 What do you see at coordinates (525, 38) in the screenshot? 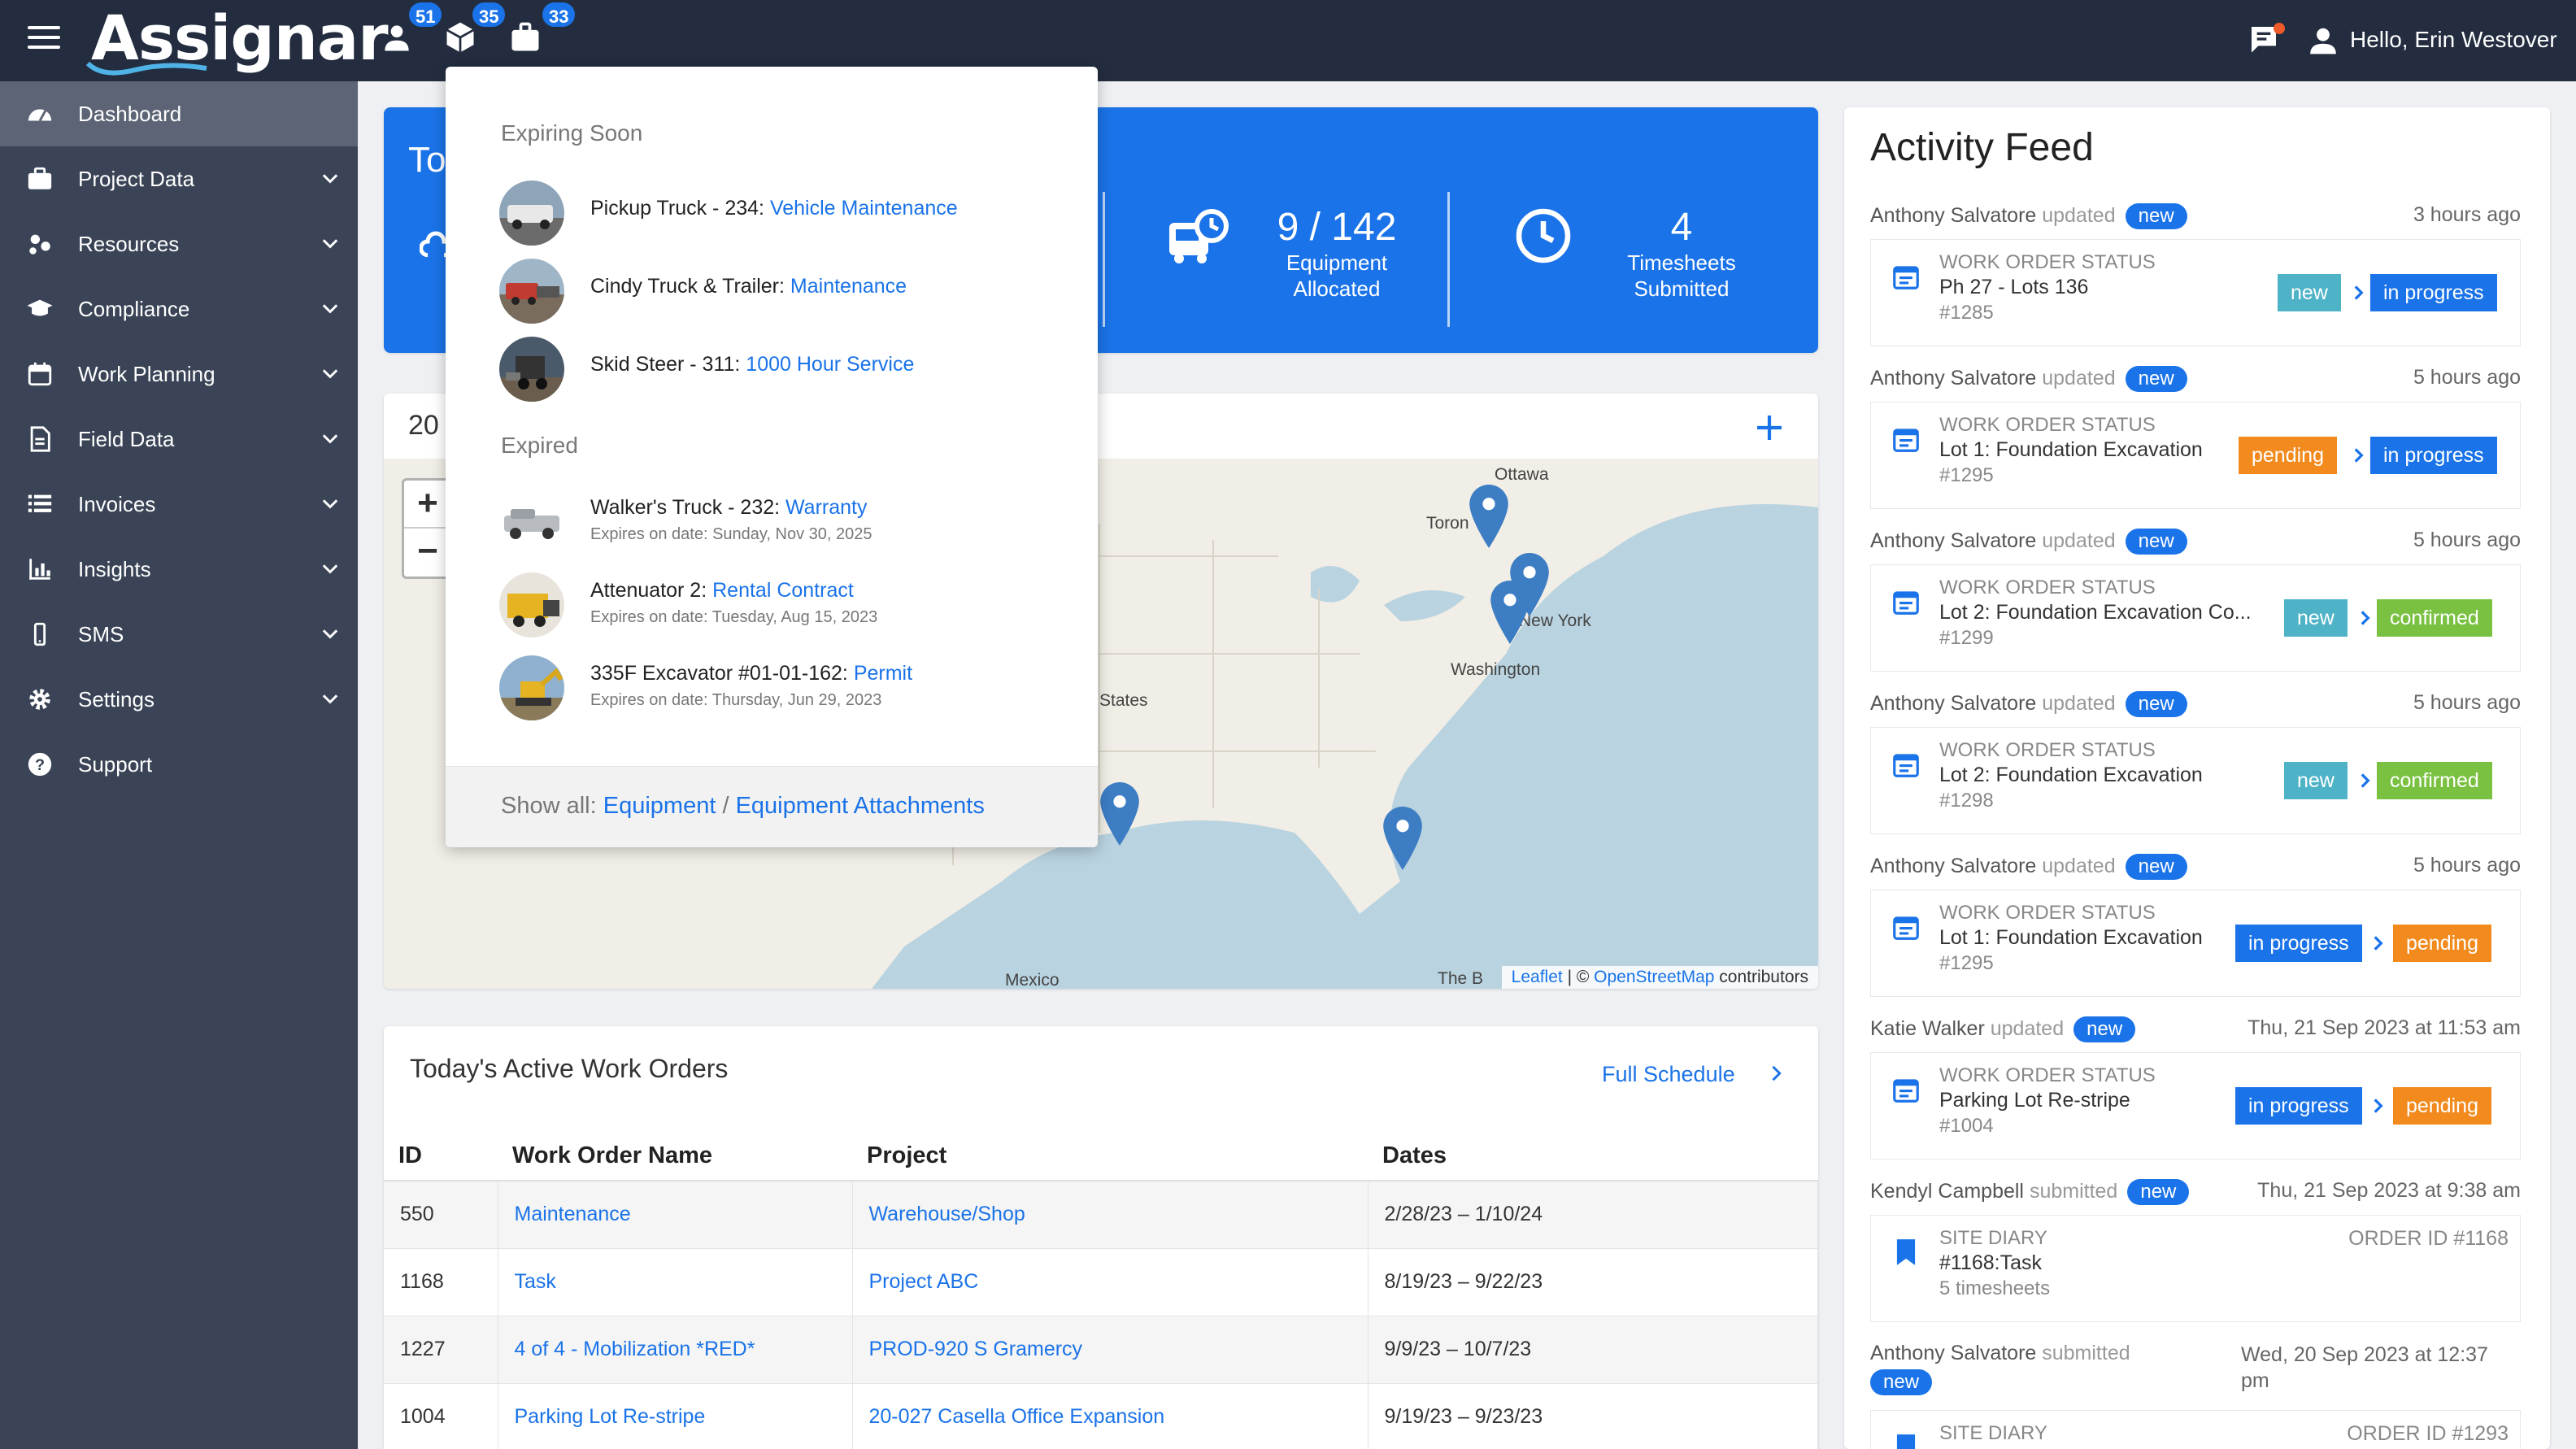
I see `briefcase-icon` at bounding box center [525, 38].